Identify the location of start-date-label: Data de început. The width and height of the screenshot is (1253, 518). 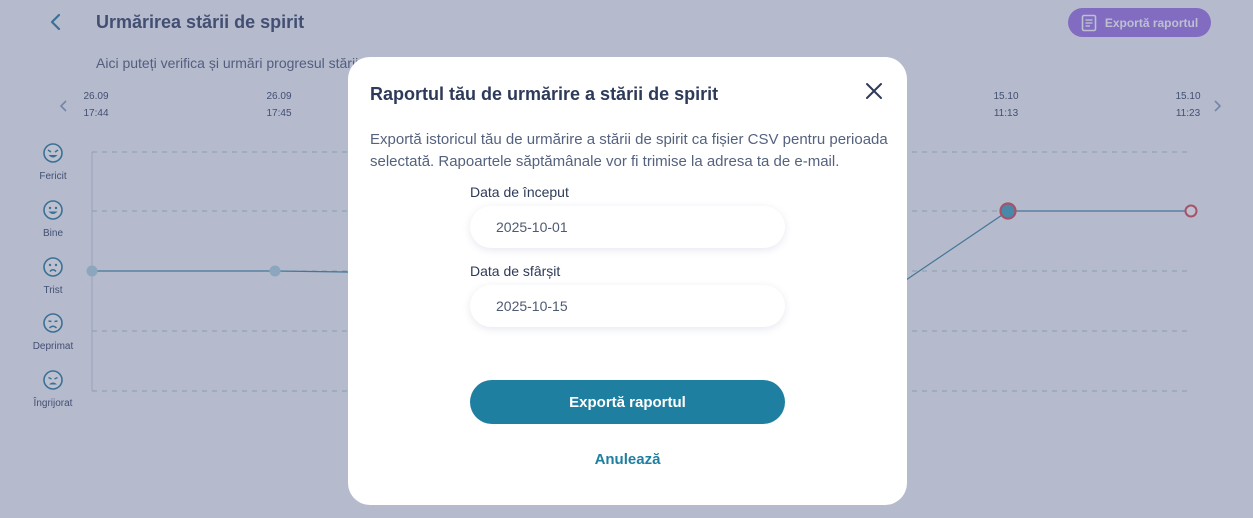
(519, 192).